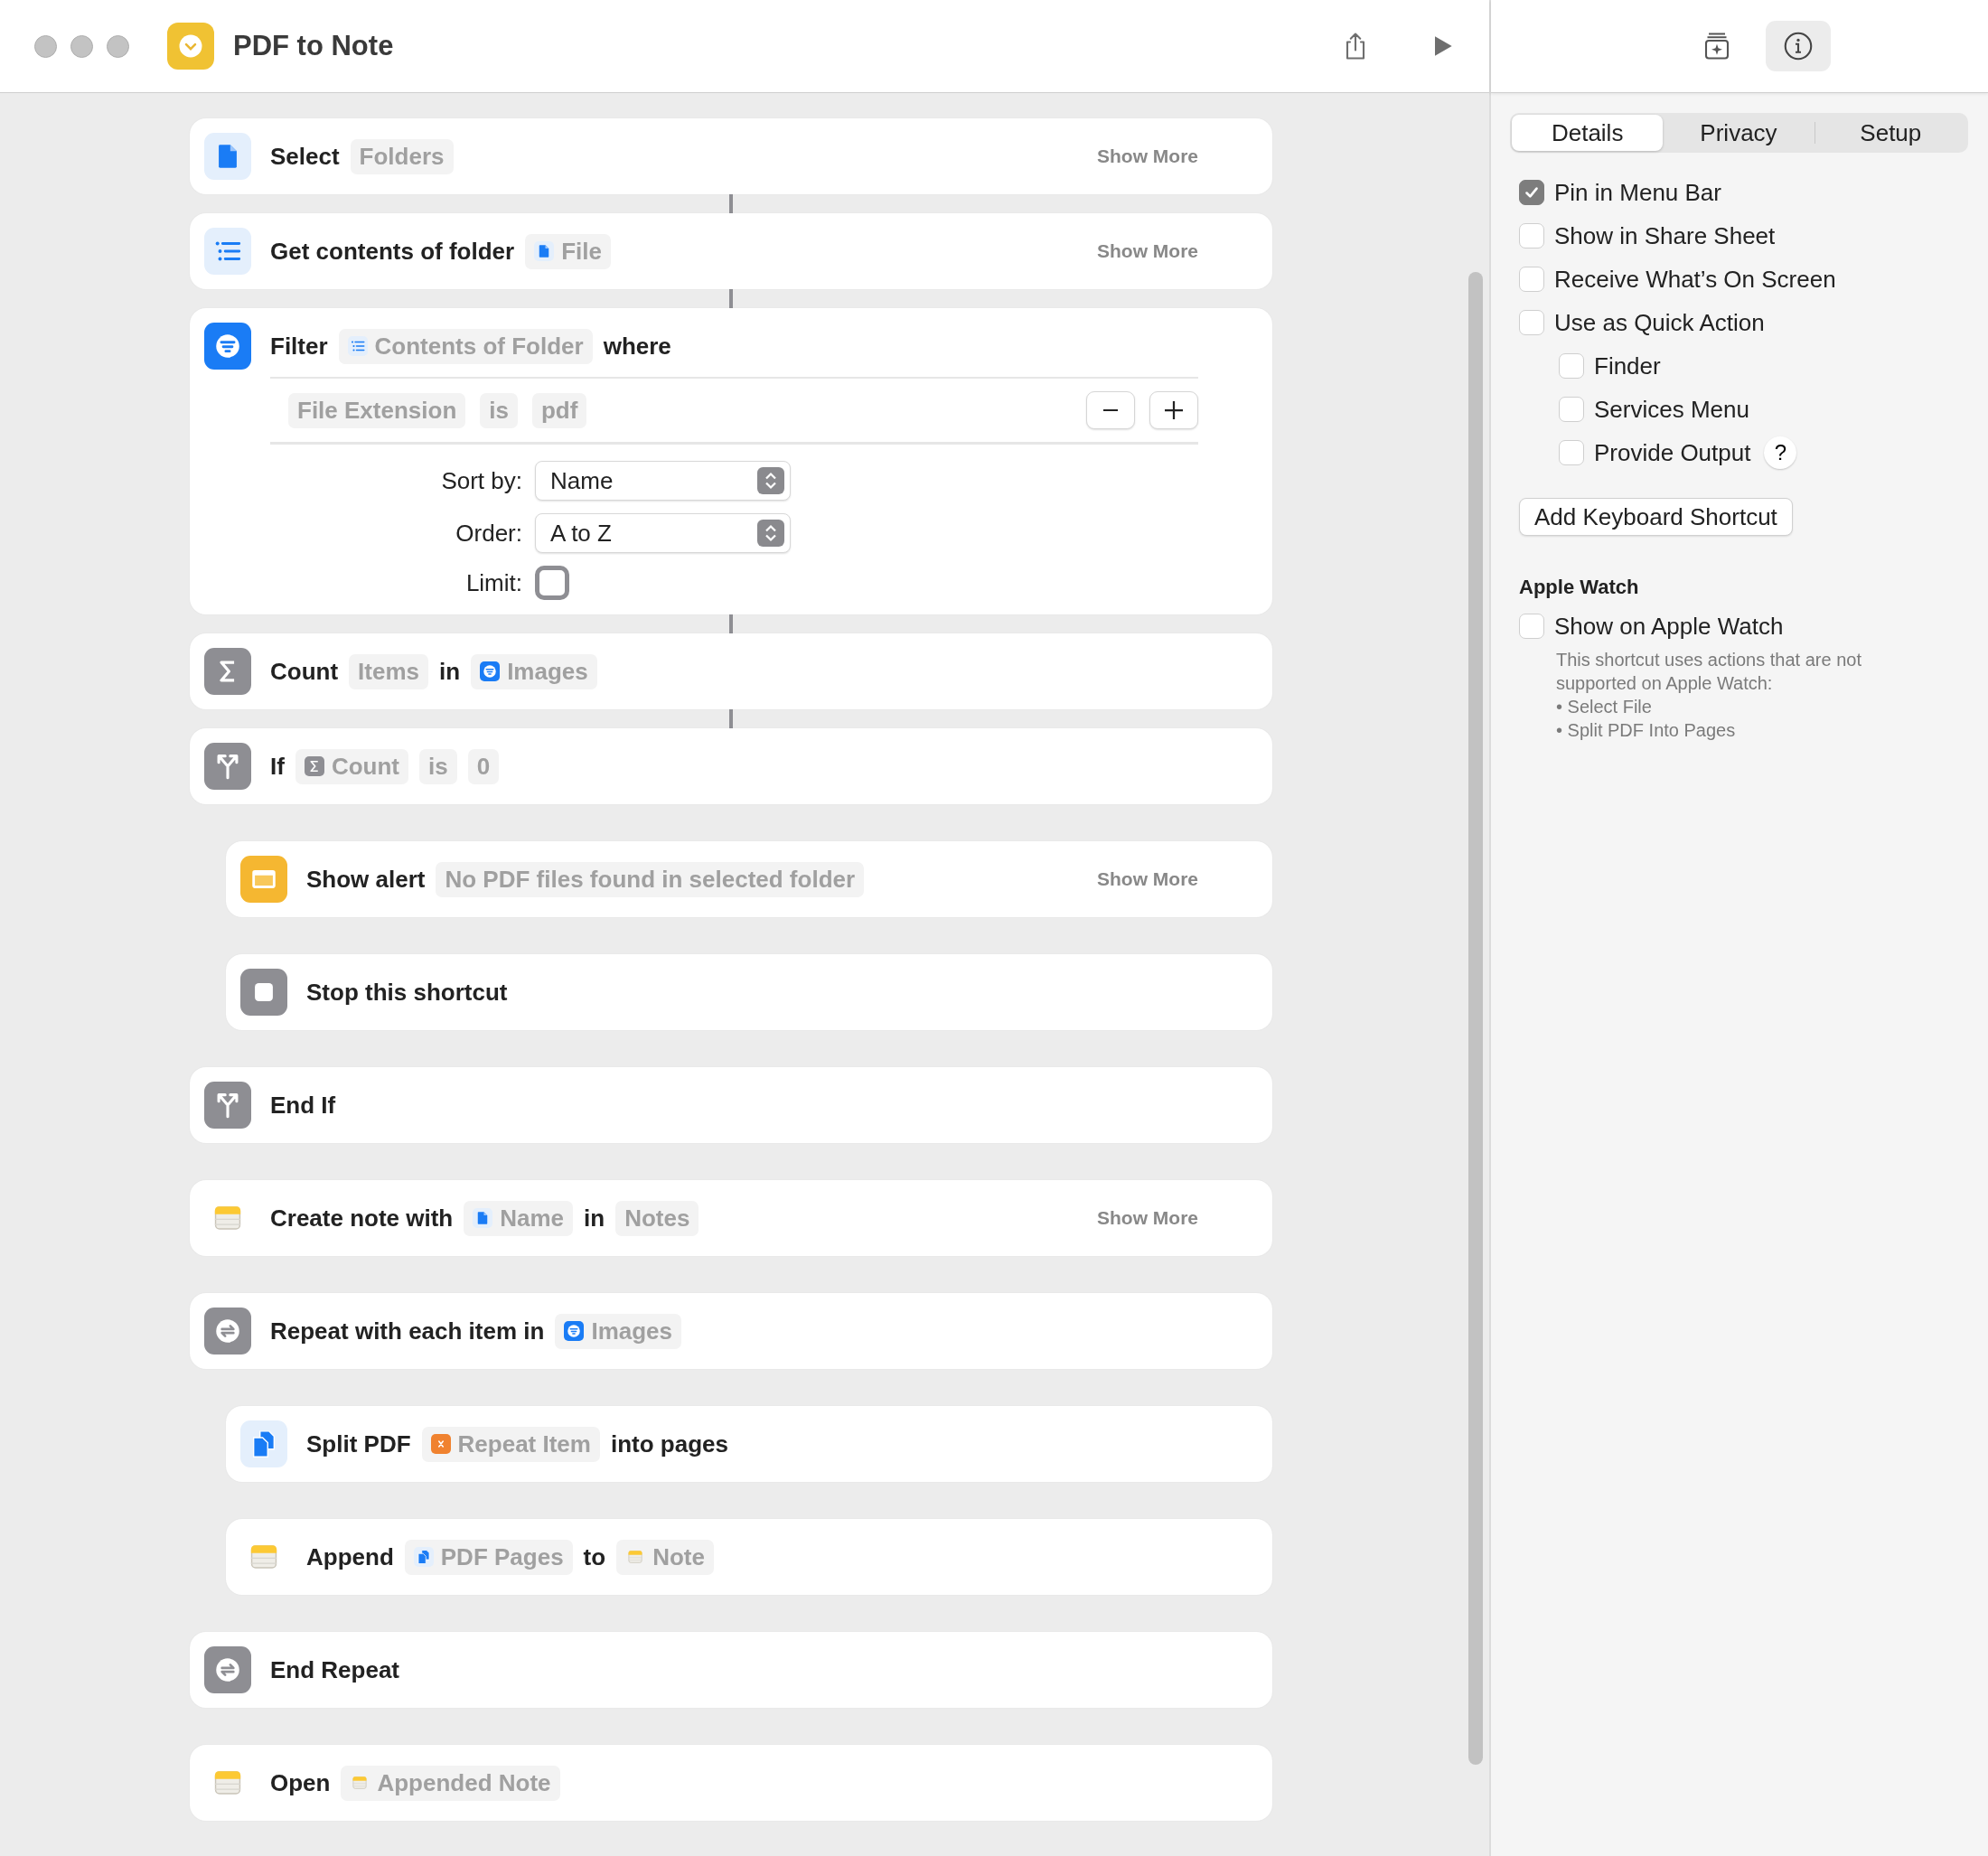 Image resolution: width=1988 pixels, height=1856 pixels. I want to click on add-button, so click(1173, 410).